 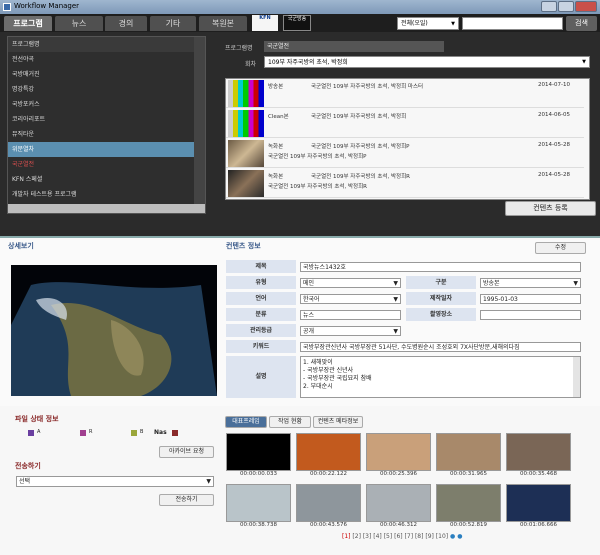 What do you see at coordinates (173, 23) in the screenshot?
I see `tab-etc: 기타` at bounding box center [173, 23].